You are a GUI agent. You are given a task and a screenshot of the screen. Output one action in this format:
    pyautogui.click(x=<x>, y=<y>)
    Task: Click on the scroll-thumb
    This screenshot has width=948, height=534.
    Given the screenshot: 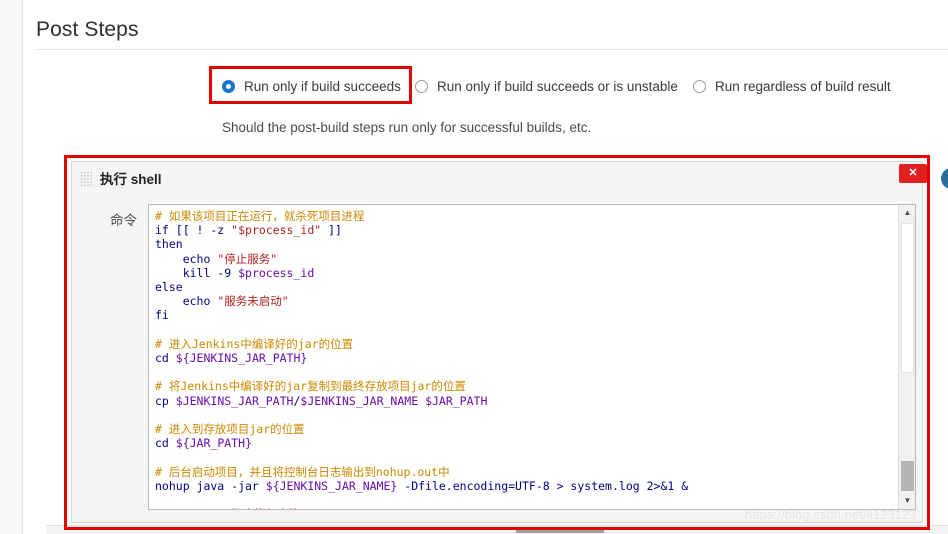 What is the action you would take?
    pyautogui.click(x=907, y=298)
    